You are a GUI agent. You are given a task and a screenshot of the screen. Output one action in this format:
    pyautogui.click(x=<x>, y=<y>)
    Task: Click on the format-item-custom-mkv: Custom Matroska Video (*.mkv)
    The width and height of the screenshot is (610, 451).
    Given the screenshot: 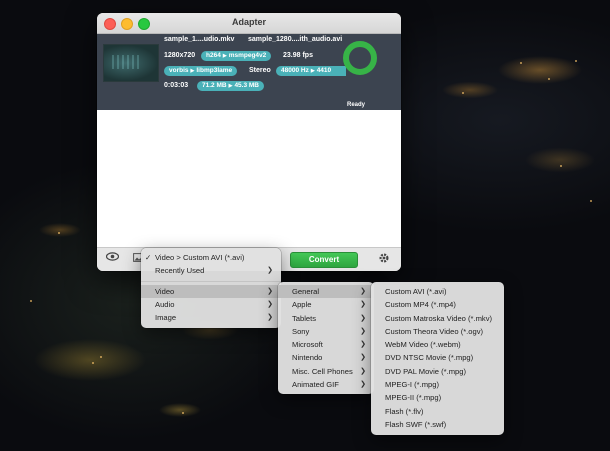 What is the action you would take?
    pyautogui.click(x=437, y=318)
    